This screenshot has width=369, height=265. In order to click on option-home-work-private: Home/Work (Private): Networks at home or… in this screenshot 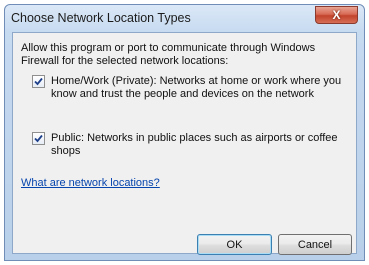, I will do `click(192, 88)`.